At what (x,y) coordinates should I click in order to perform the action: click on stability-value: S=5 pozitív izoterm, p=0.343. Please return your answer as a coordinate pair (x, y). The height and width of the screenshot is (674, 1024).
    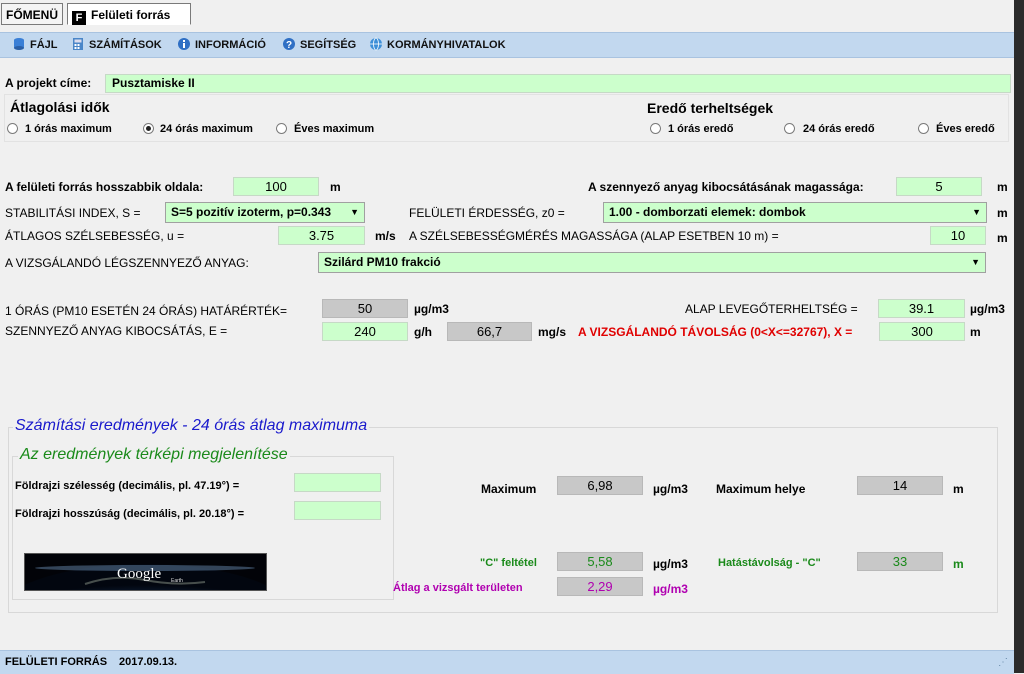
    Looking at the image, I should click on (251, 212).